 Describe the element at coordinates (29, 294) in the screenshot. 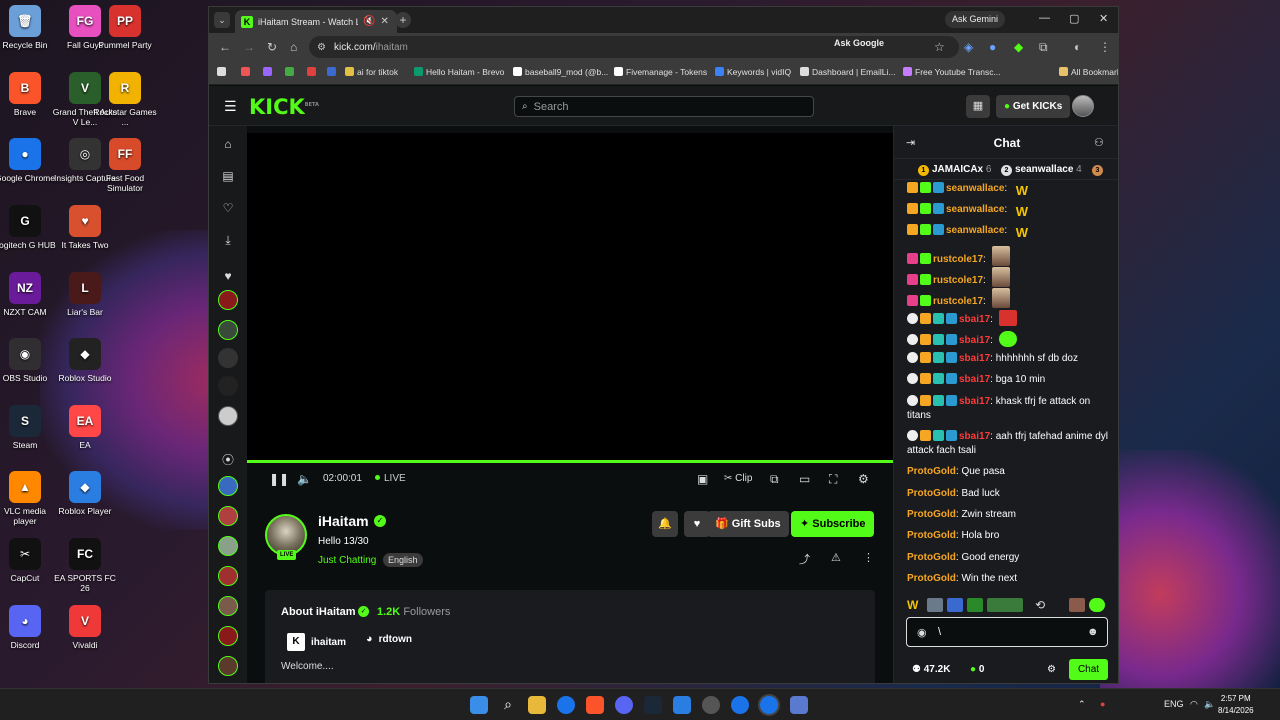

I see `desktop-icon: NZ NZXT CAM` at that location.